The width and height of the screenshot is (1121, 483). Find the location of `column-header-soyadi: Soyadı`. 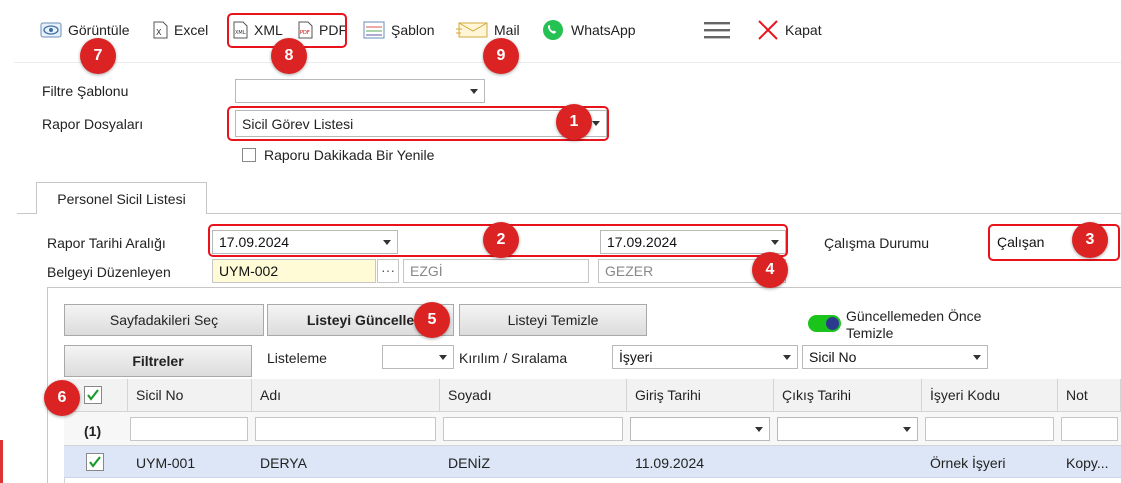

column-header-soyadi: Soyadı is located at coordinates (533, 395).